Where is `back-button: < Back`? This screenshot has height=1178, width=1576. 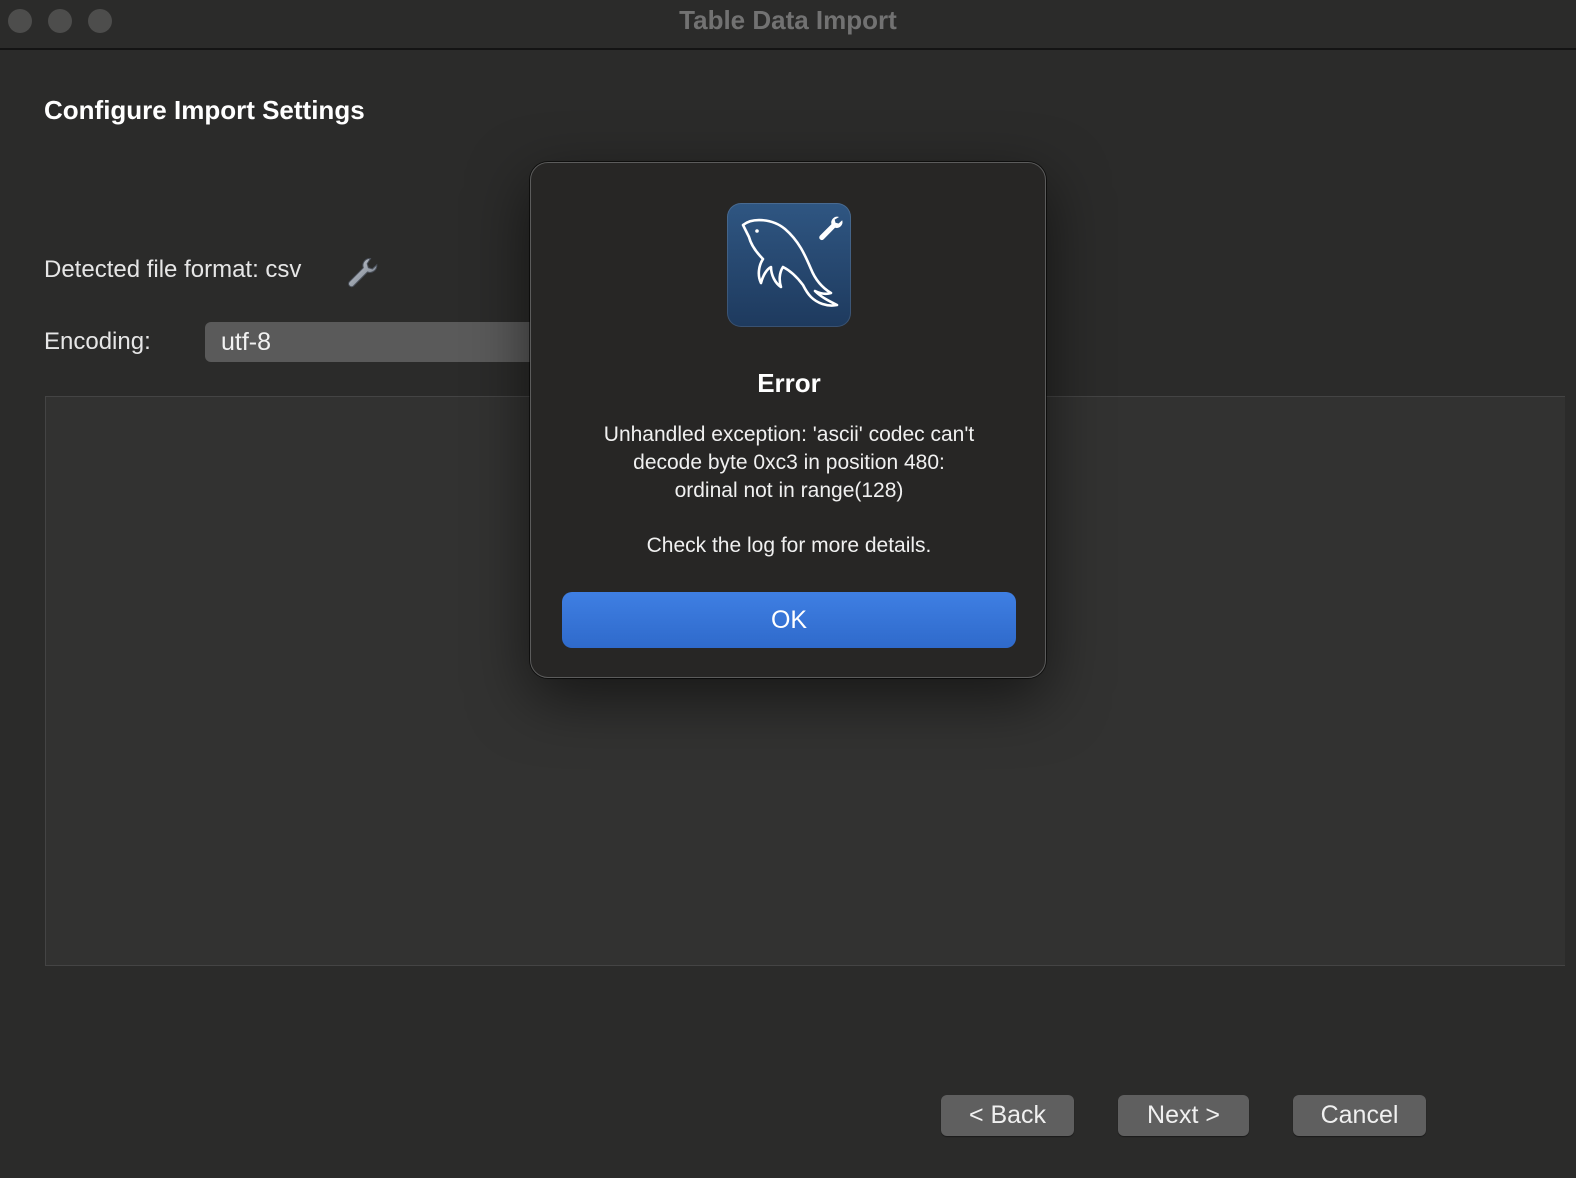 back-button: < Back is located at coordinates (1007, 1115).